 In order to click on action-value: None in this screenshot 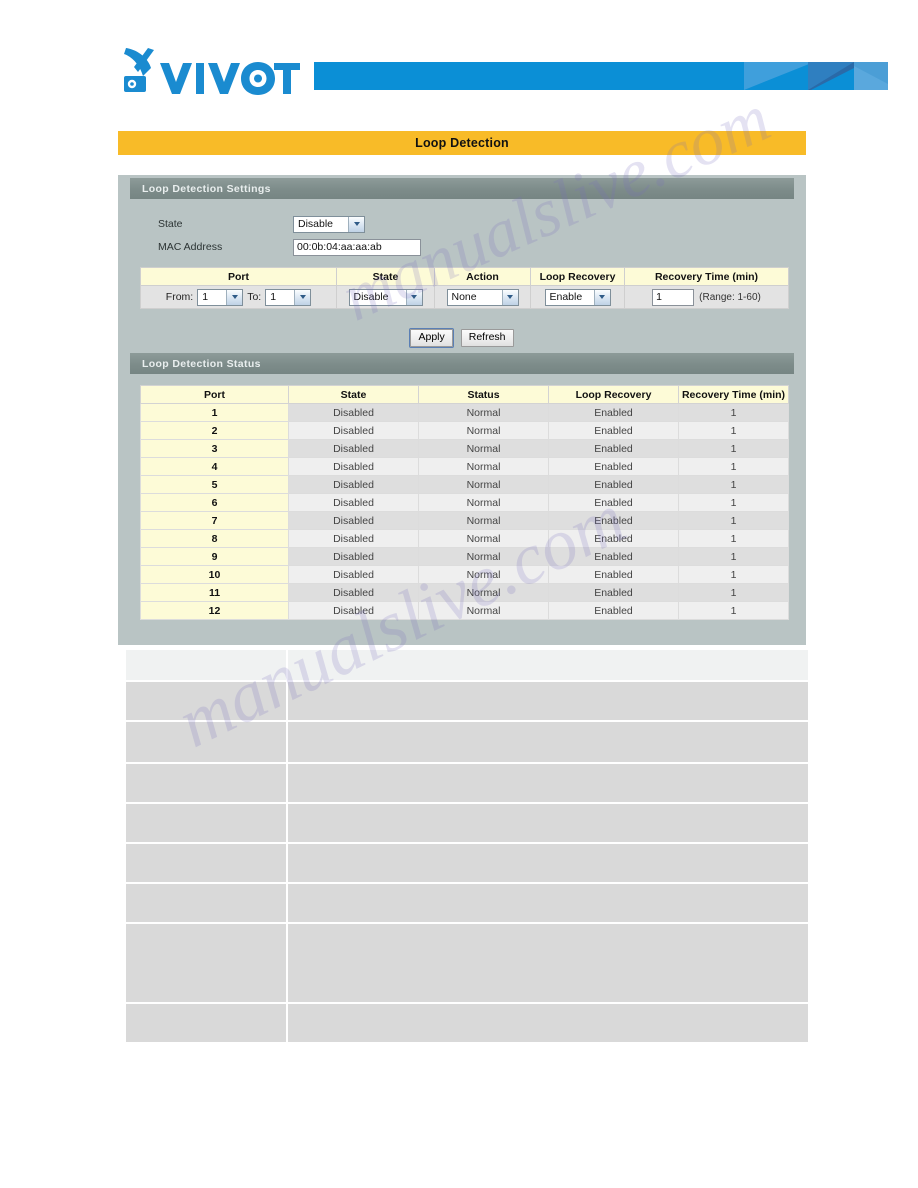, I will do `click(464, 297)`.